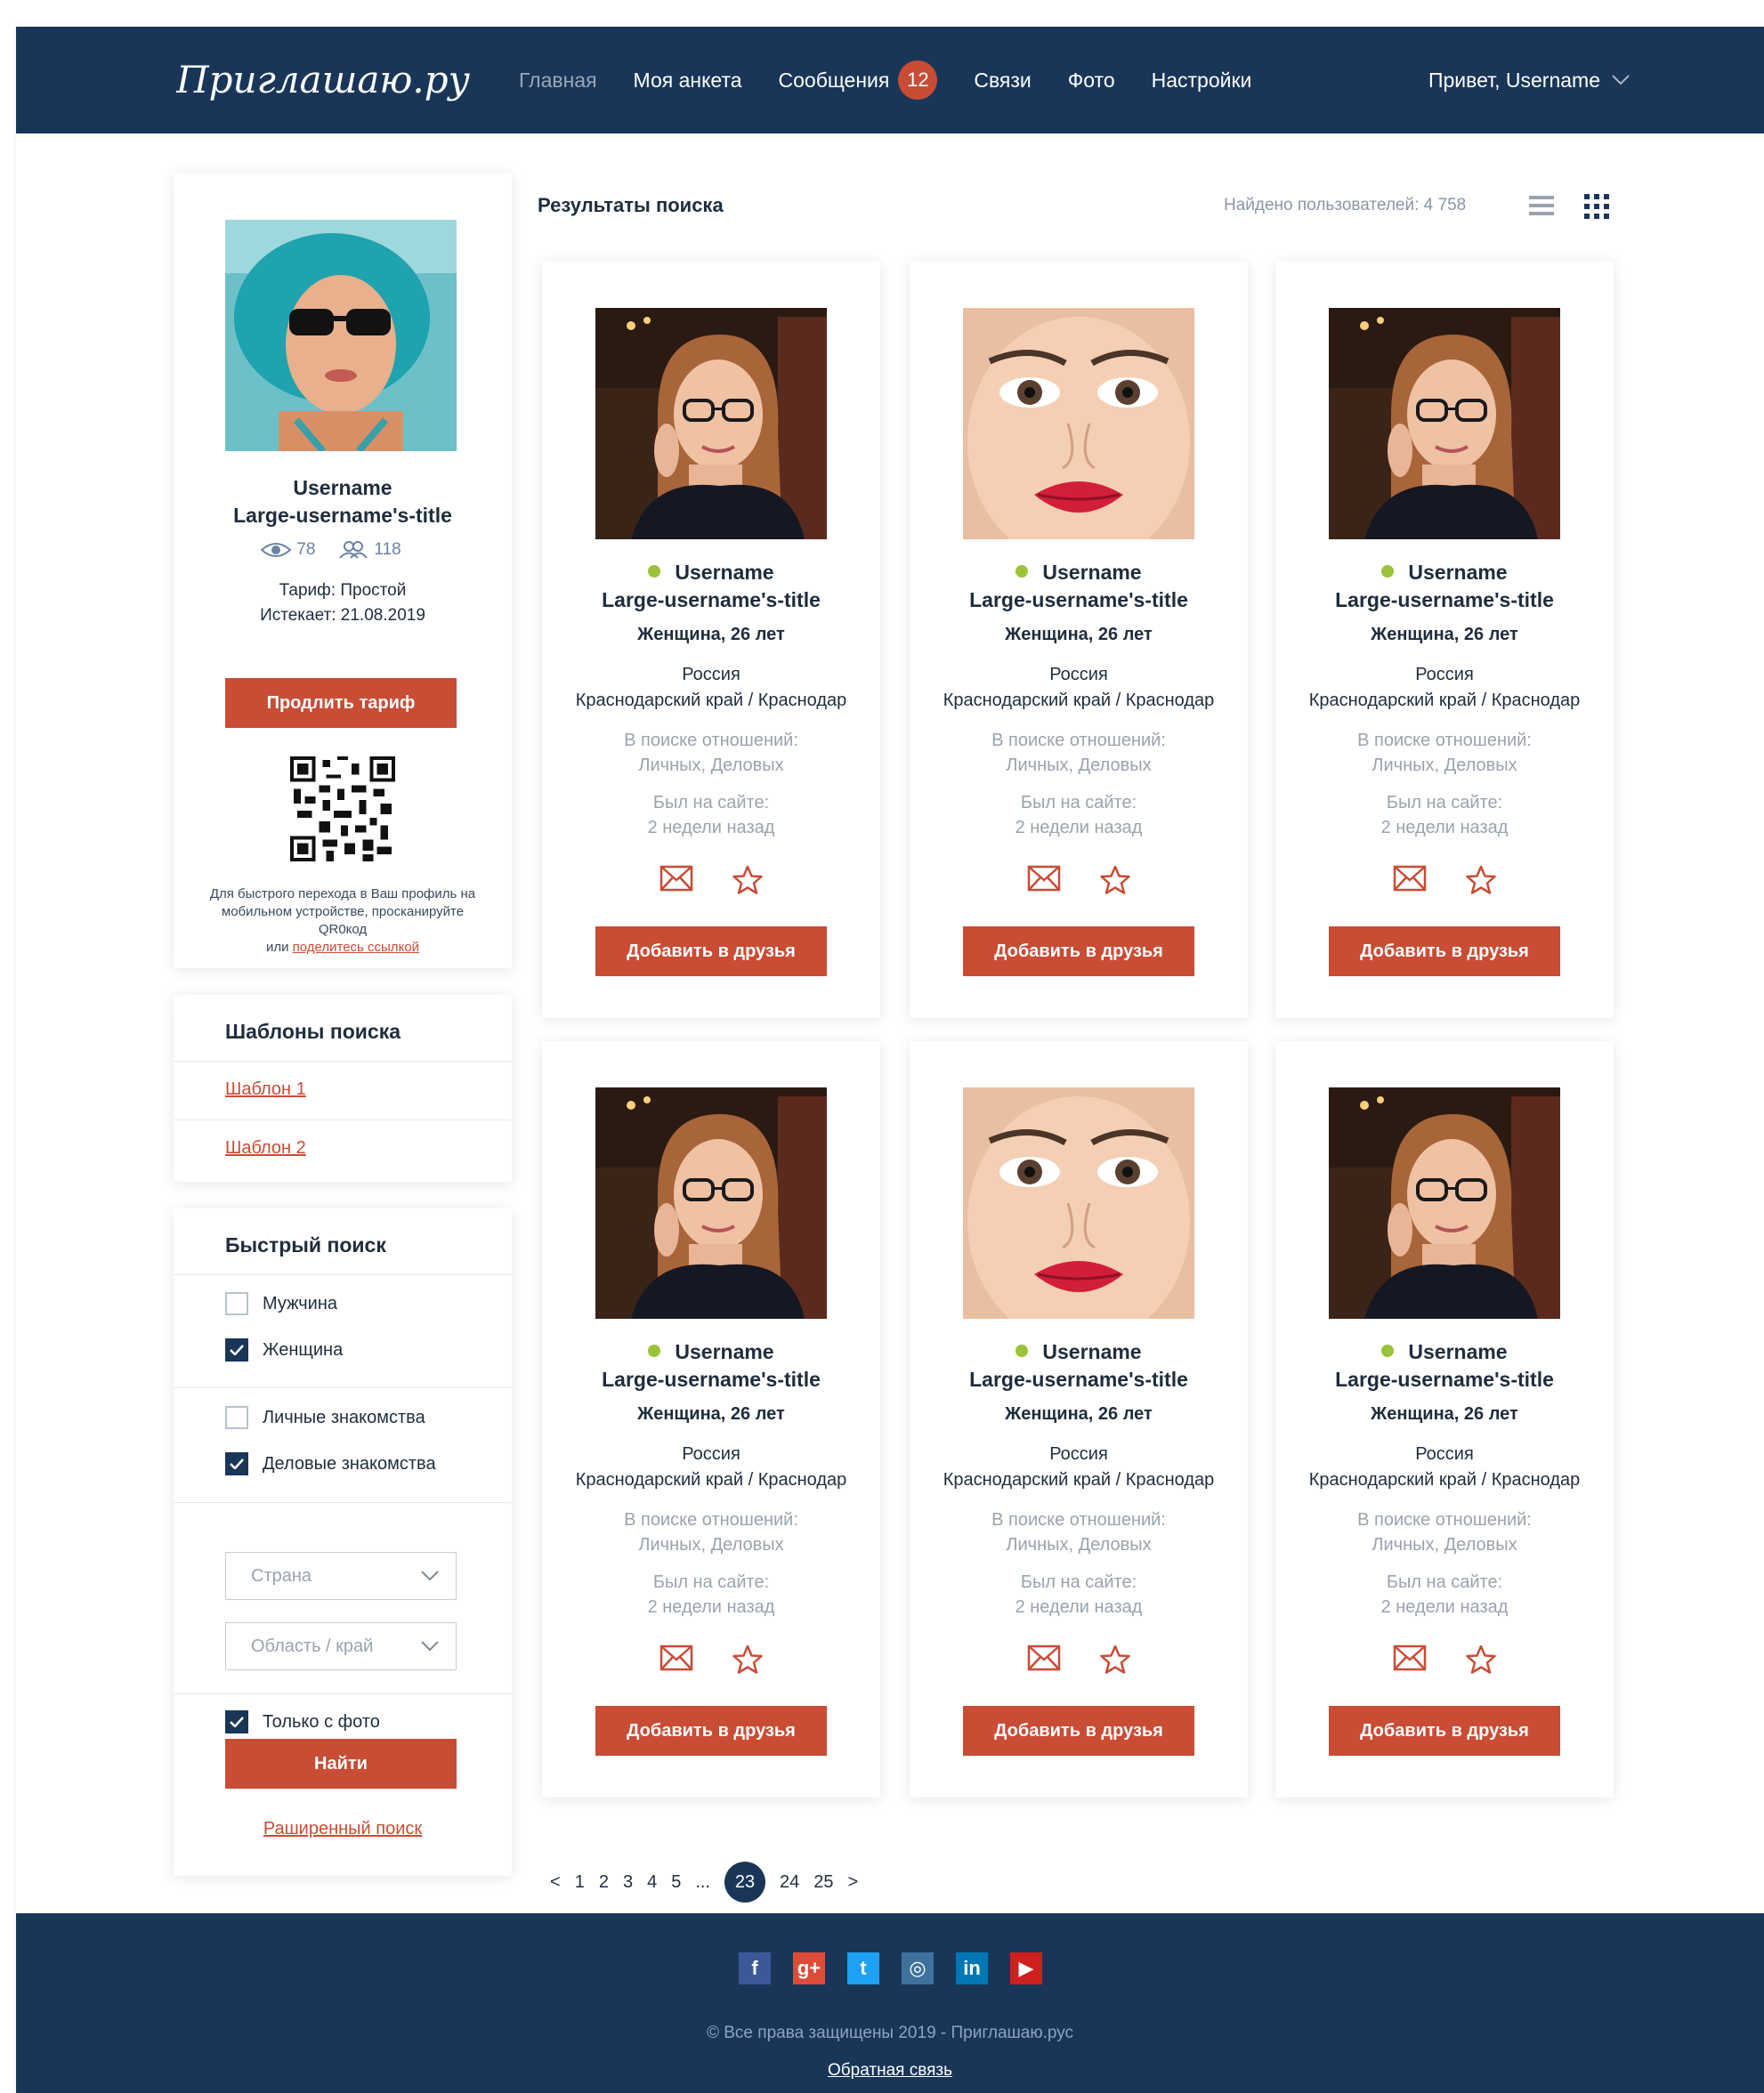 The width and height of the screenshot is (1764, 2093). What do you see at coordinates (1444, 1595) in the screenshot?
I see `user-last-seen: Был на сайте: 2 недели назад` at bounding box center [1444, 1595].